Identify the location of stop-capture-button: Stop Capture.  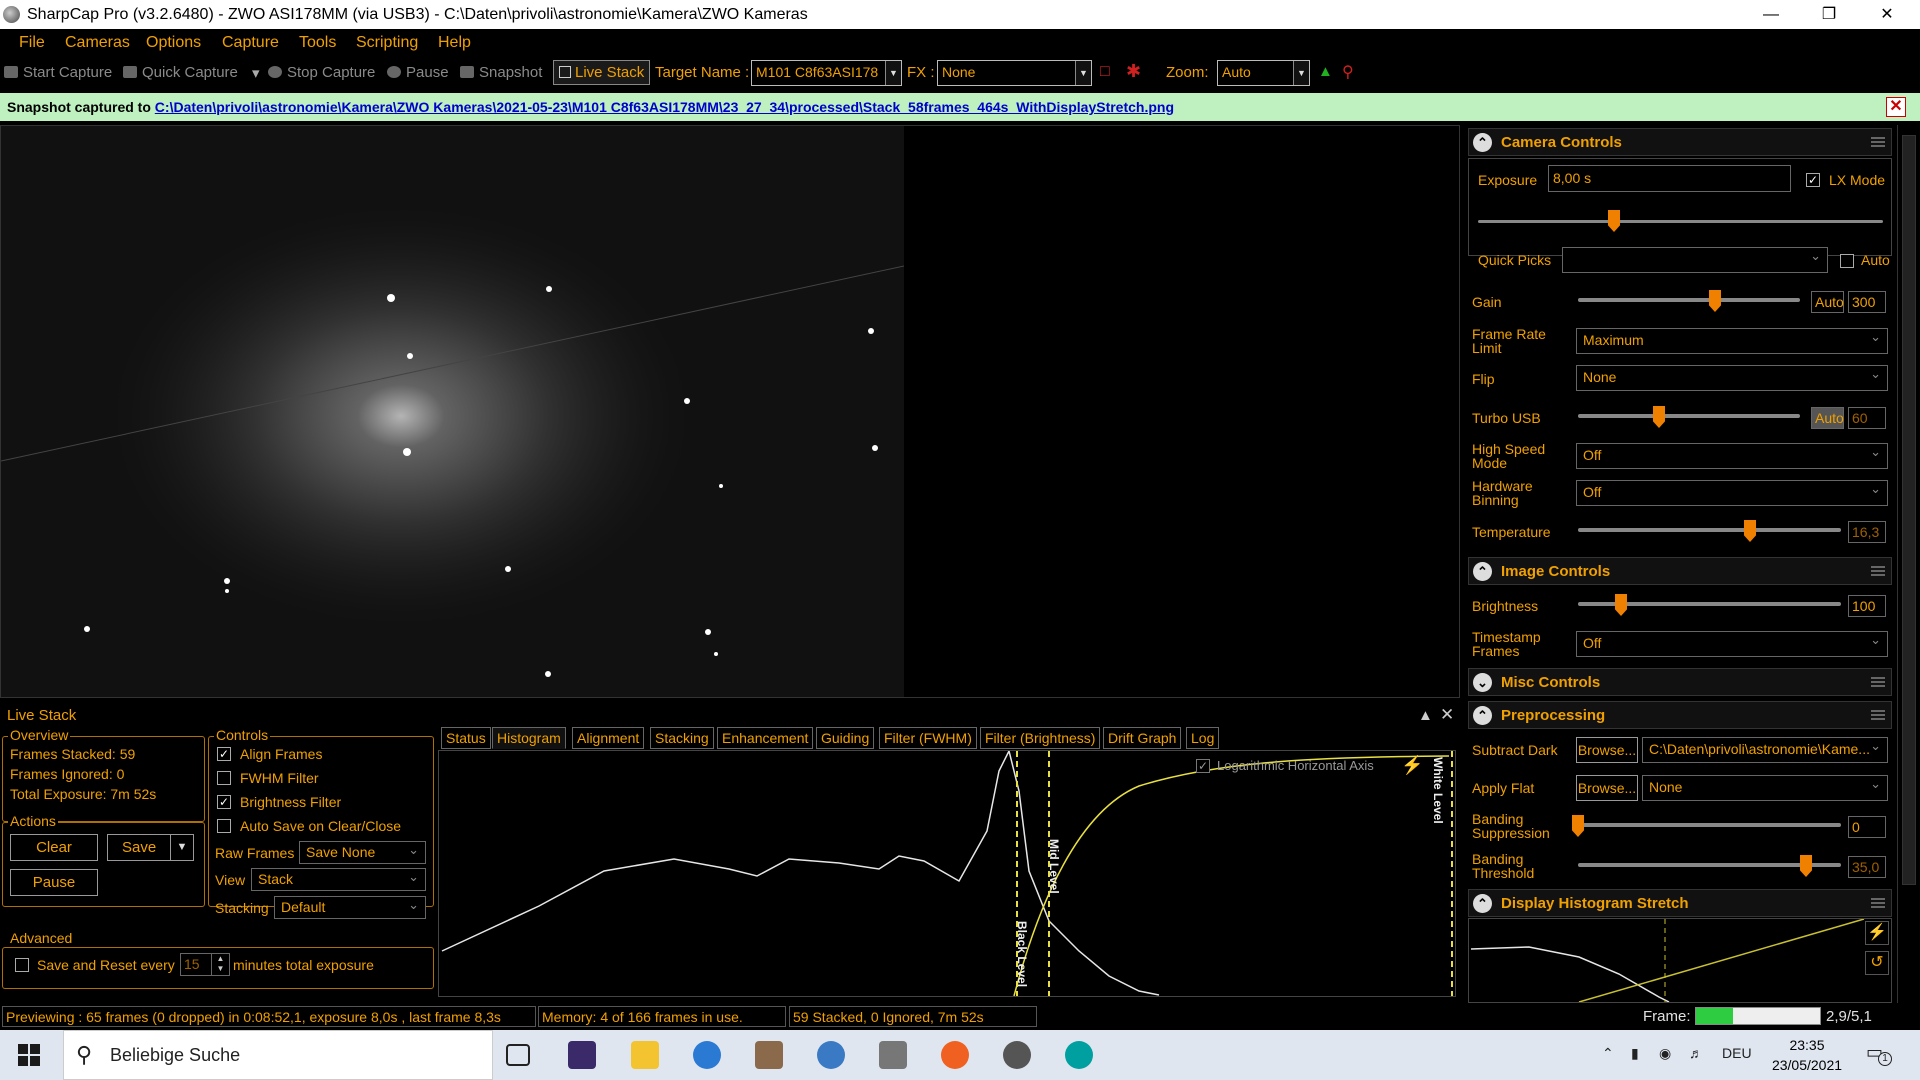
(321, 72).